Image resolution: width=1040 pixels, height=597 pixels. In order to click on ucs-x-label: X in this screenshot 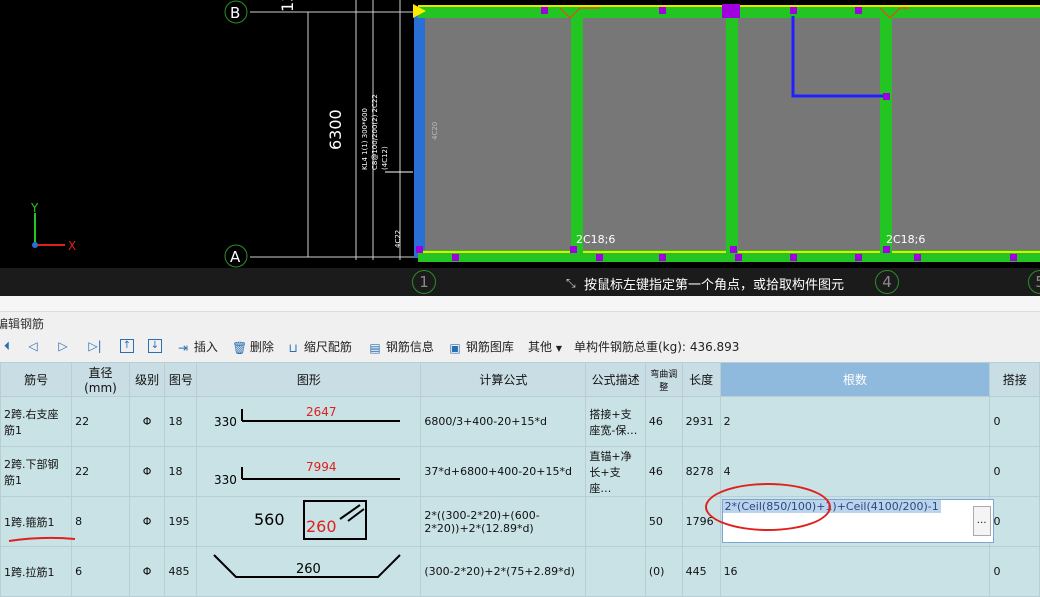, I will do `click(72, 246)`.